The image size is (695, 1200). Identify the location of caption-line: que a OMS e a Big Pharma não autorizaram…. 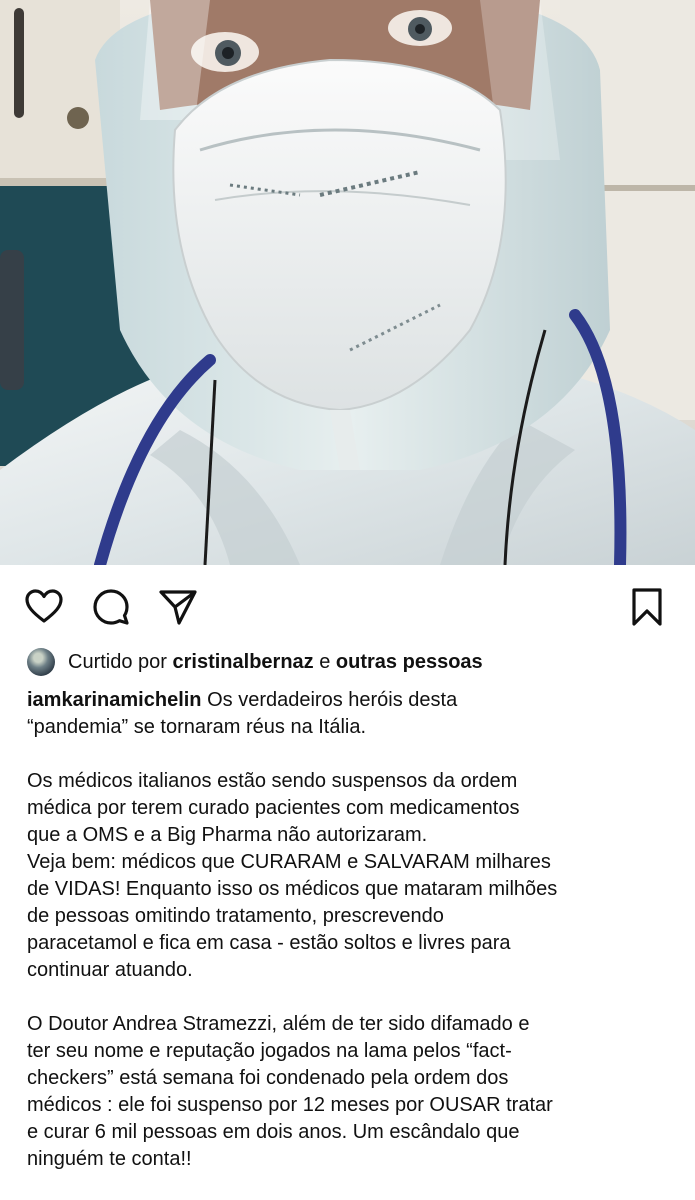
(227, 835).